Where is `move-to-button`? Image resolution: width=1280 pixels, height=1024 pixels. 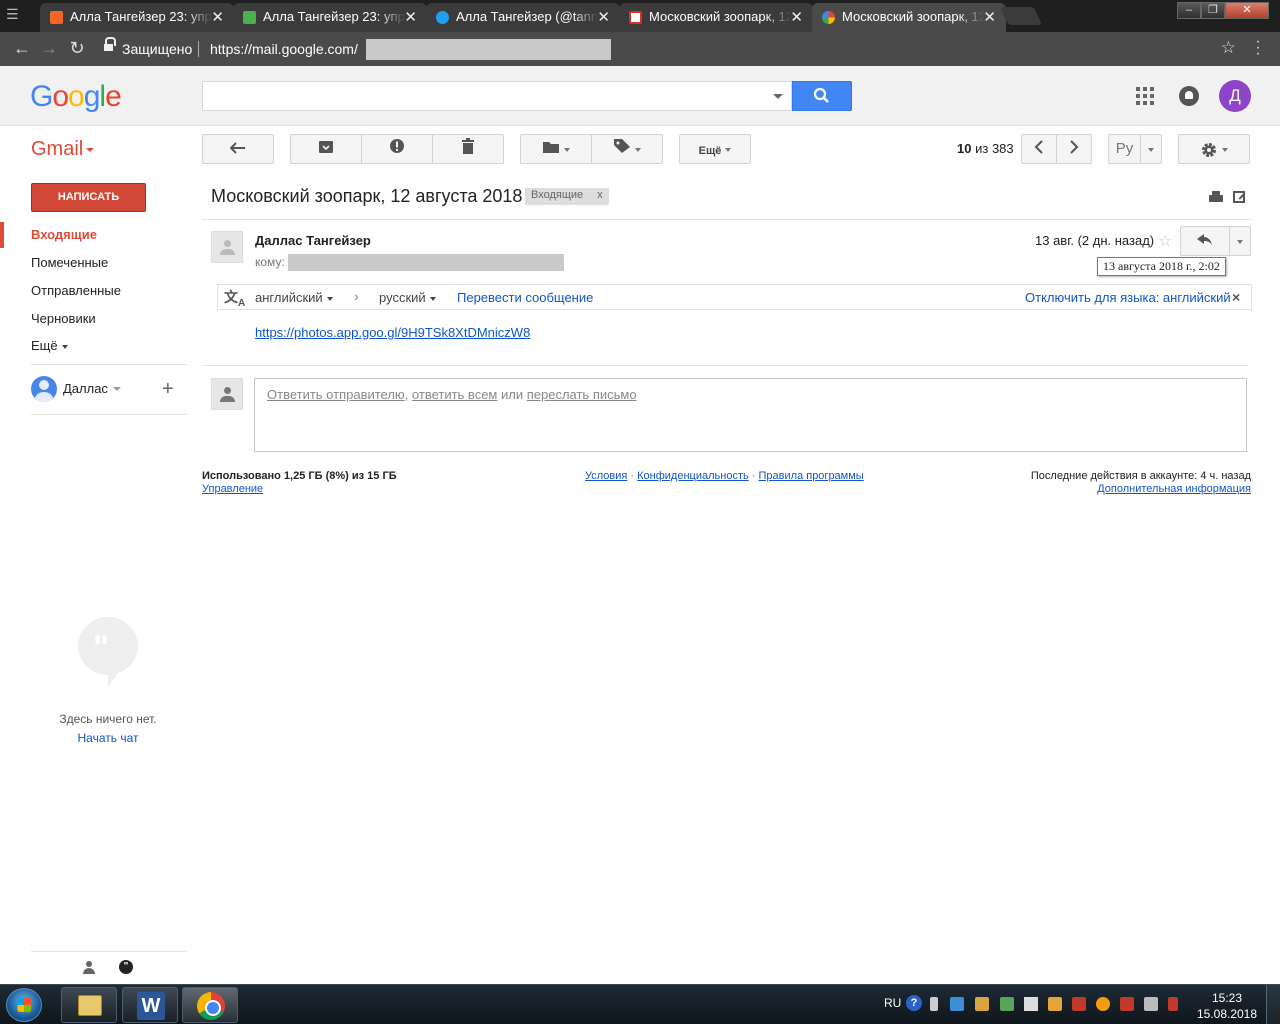
move-to-button is located at coordinates (556, 149).